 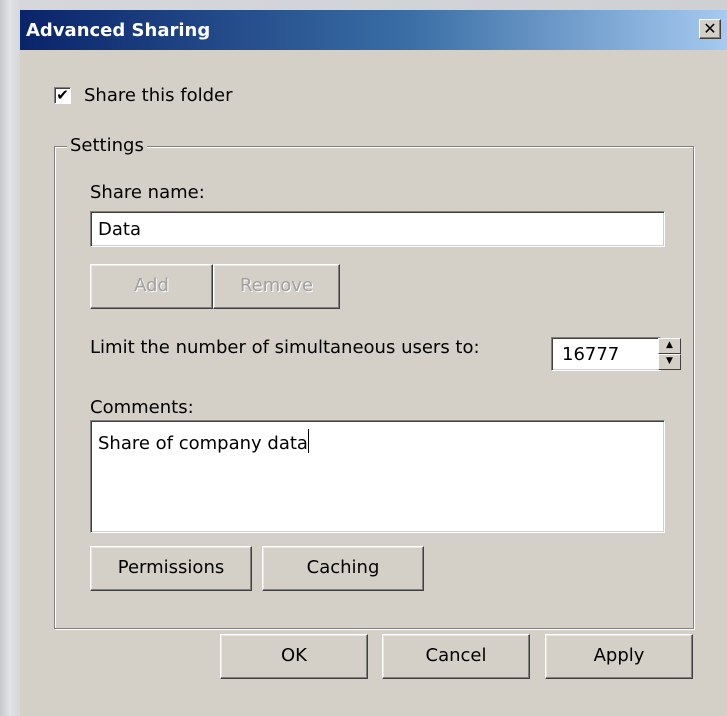 I want to click on ok-button-label: OK, so click(x=294, y=655).